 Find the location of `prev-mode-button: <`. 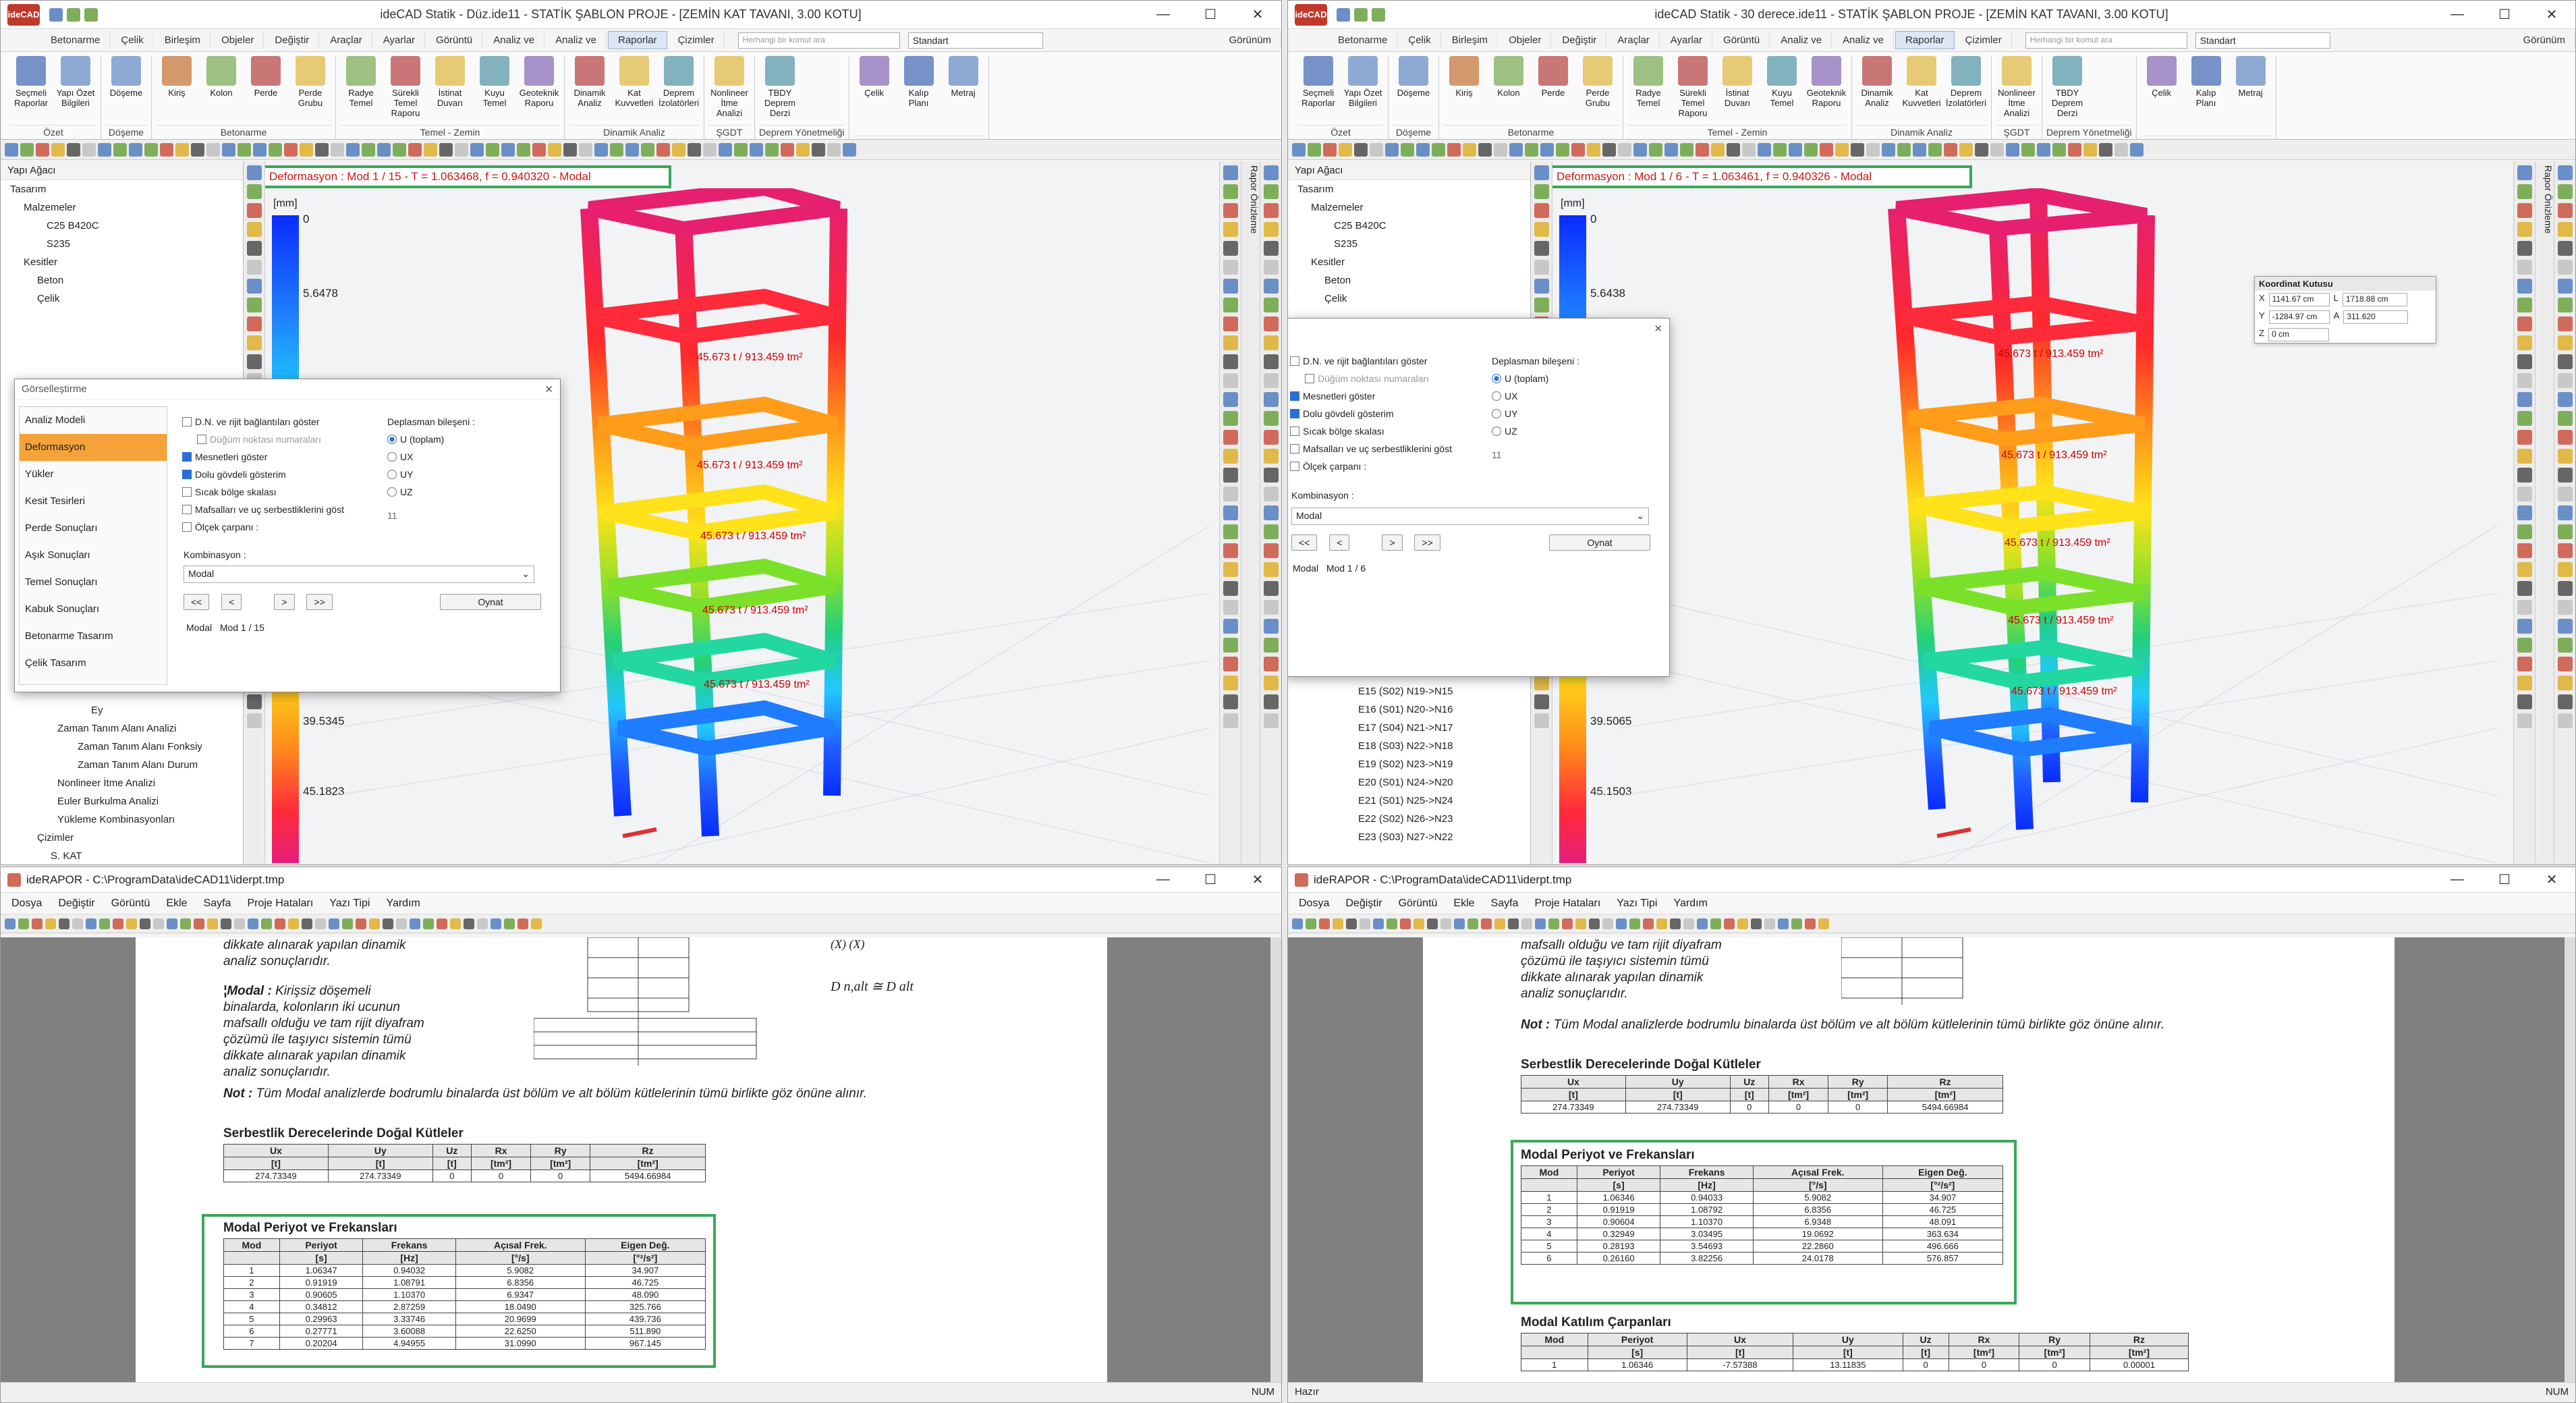

prev-mode-button: < is located at coordinates (1339, 542).